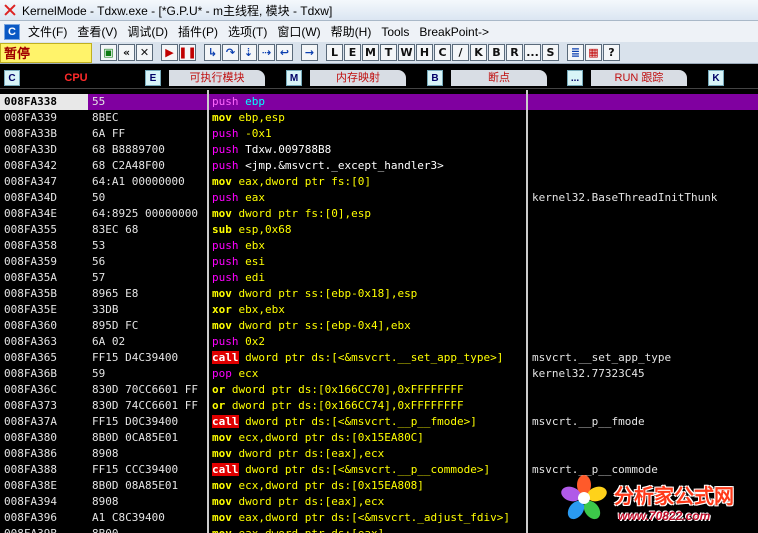 This screenshot has width=758, height=533. Describe the element at coordinates (248, 52) in the screenshot. I see `trace-into-icon: ⇣` at that location.